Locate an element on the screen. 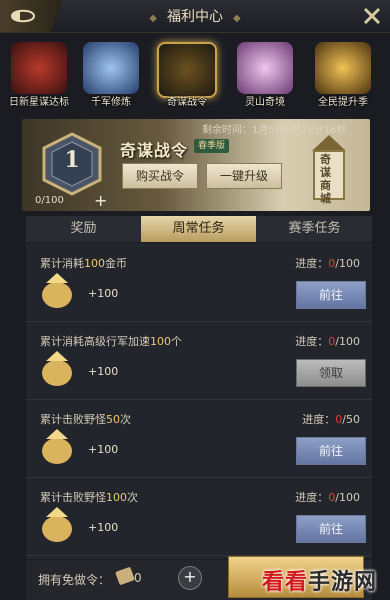 The height and width of the screenshot is (600, 390). free-token-label: 拥有免做令： is located at coordinates (74, 580).